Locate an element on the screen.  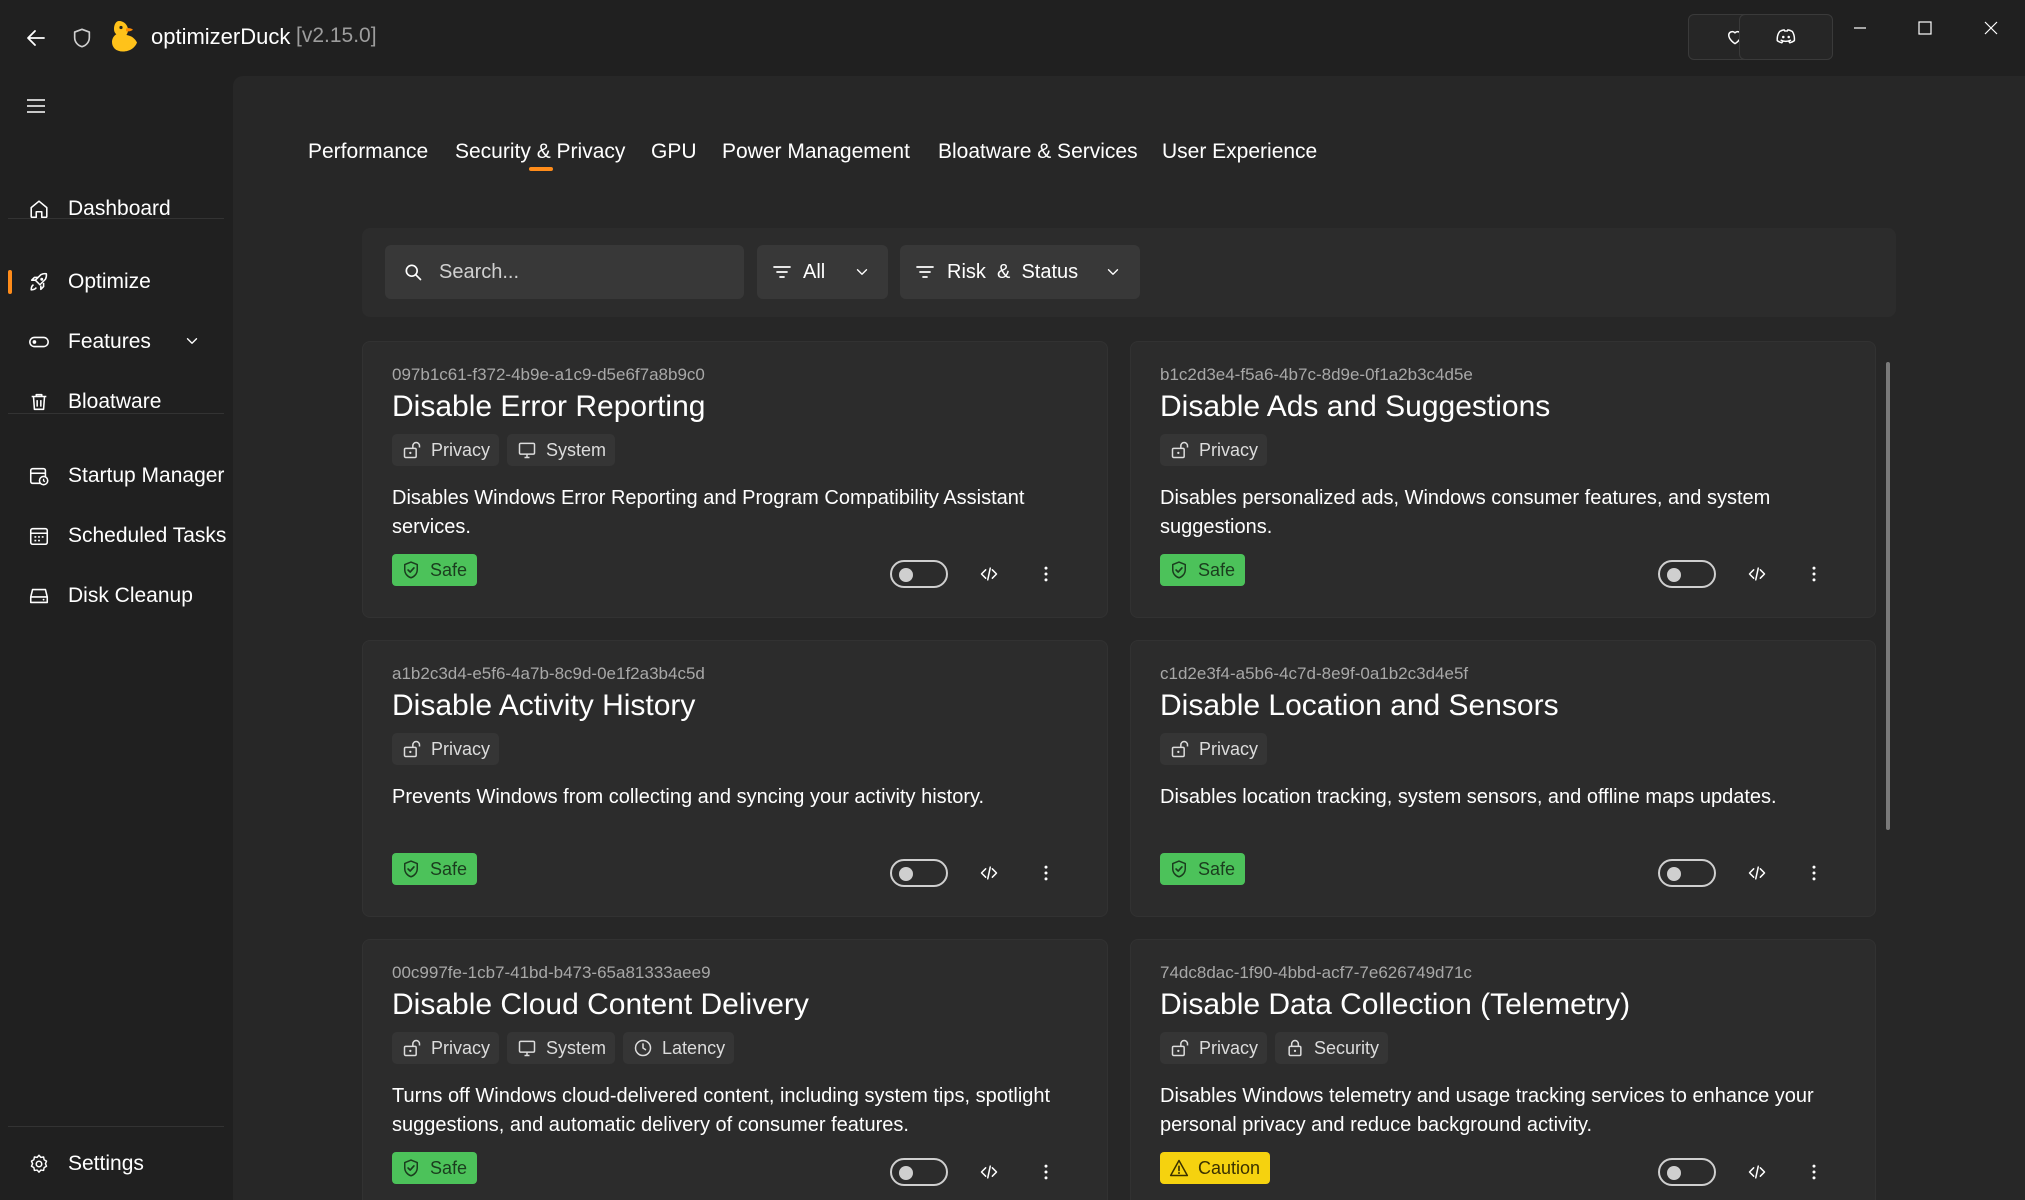
monitor-icon is located at coordinates (527, 450).